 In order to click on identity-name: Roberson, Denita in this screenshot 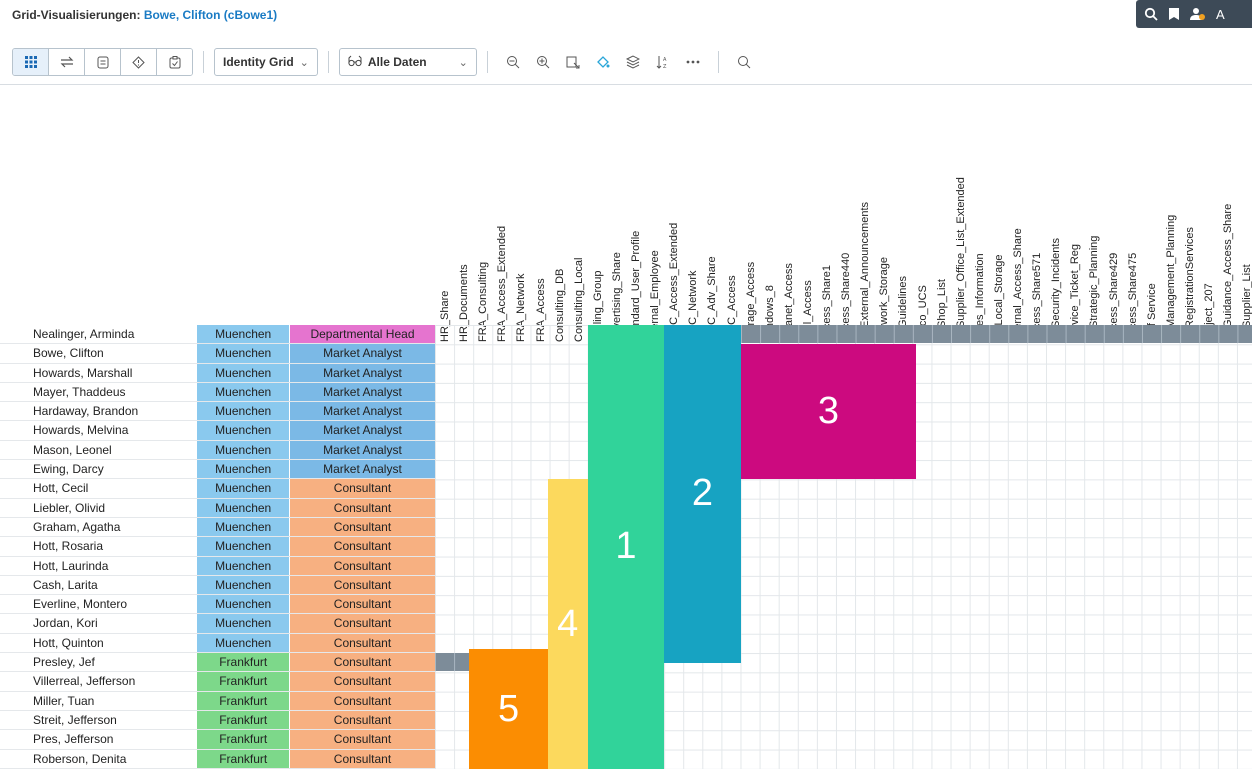, I will do `click(98, 759)`.